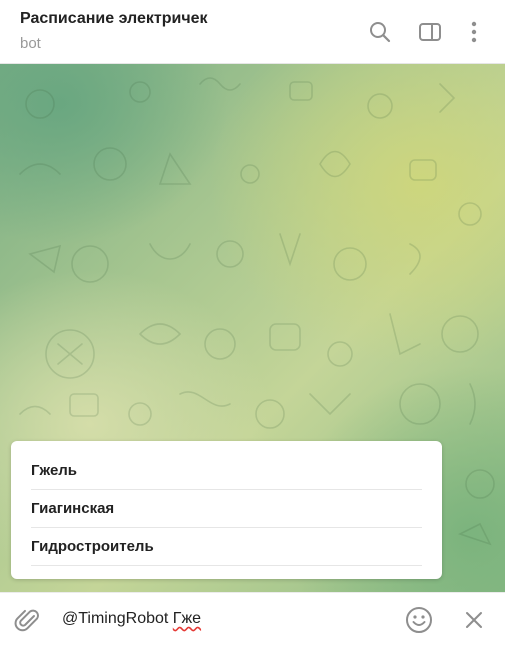  What do you see at coordinates (474, 620) in the screenshot?
I see `close-icon` at bounding box center [474, 620].